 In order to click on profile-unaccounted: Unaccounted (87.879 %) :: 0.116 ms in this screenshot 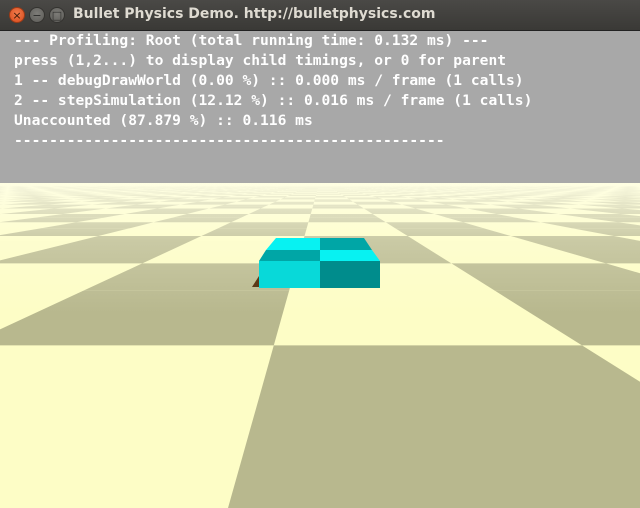, I will do `click(163, 120)`.